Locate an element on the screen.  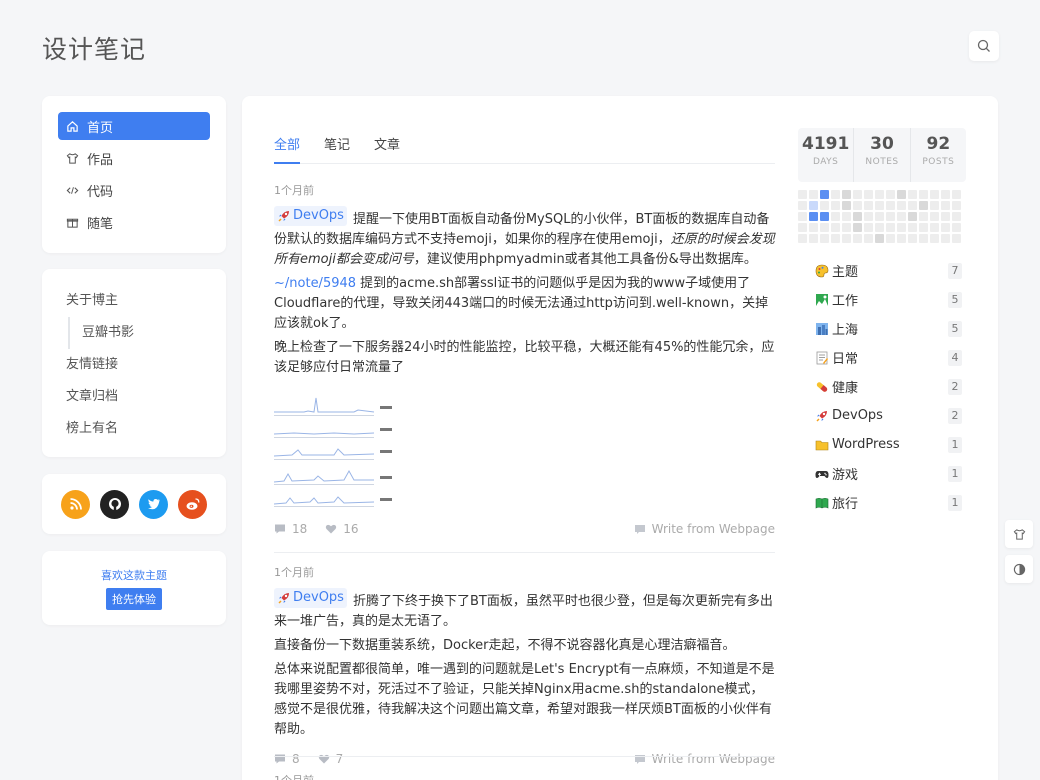
stat-posts: 92 POSTS is located at coordinates (938, 155).